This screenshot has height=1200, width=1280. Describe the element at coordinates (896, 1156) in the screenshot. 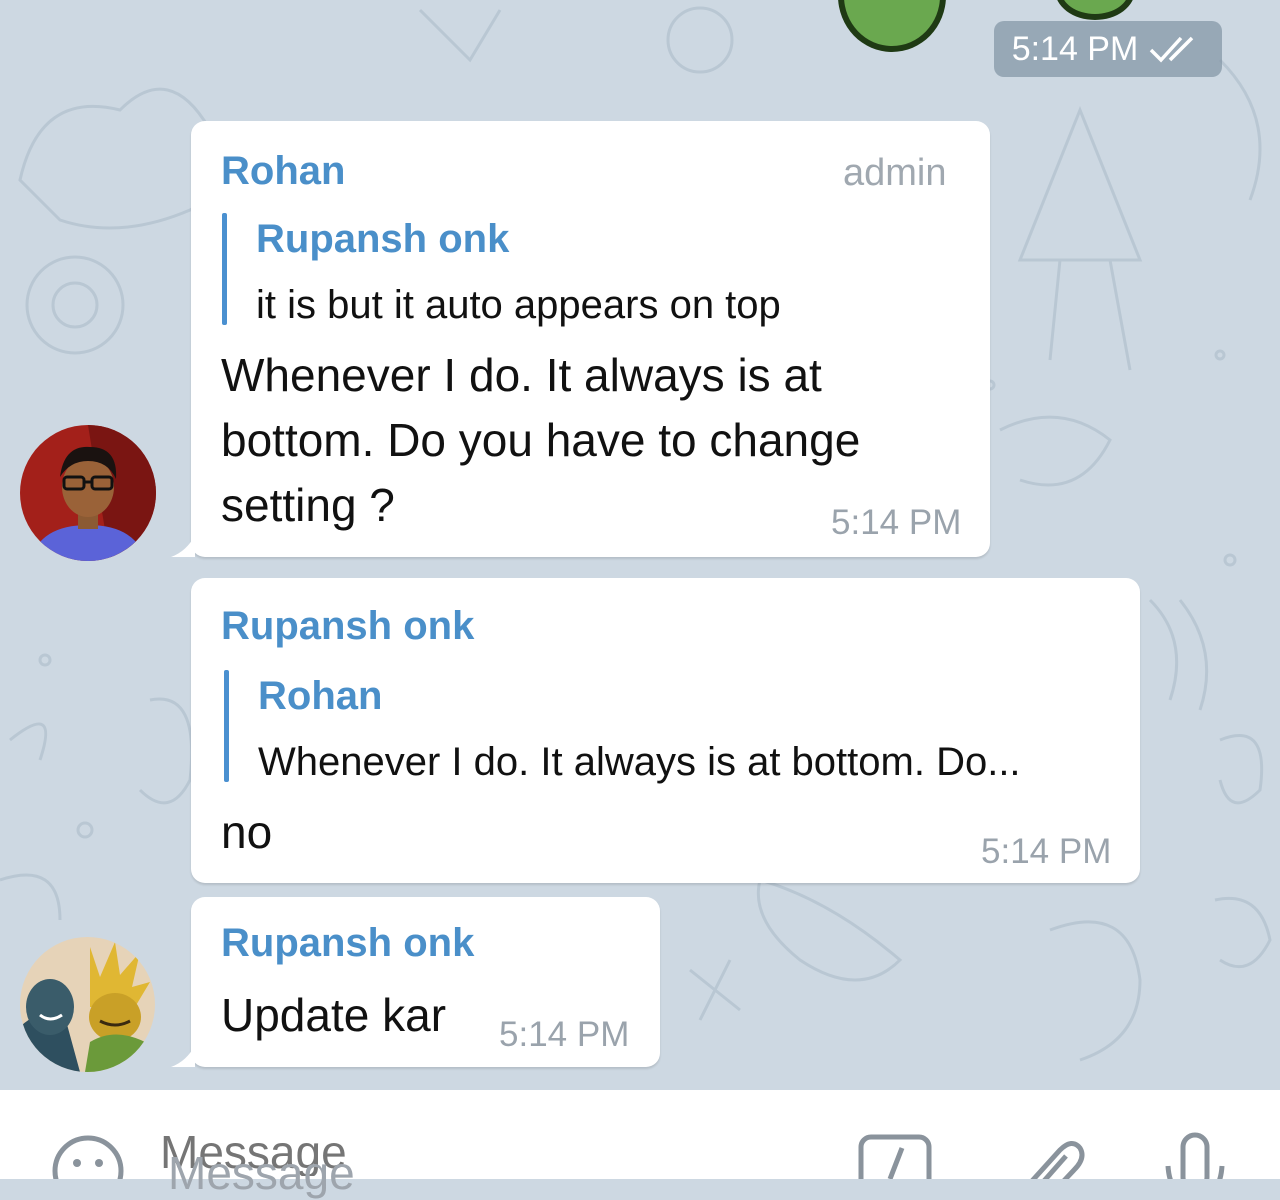

I see `bot-command-icon` at that location.